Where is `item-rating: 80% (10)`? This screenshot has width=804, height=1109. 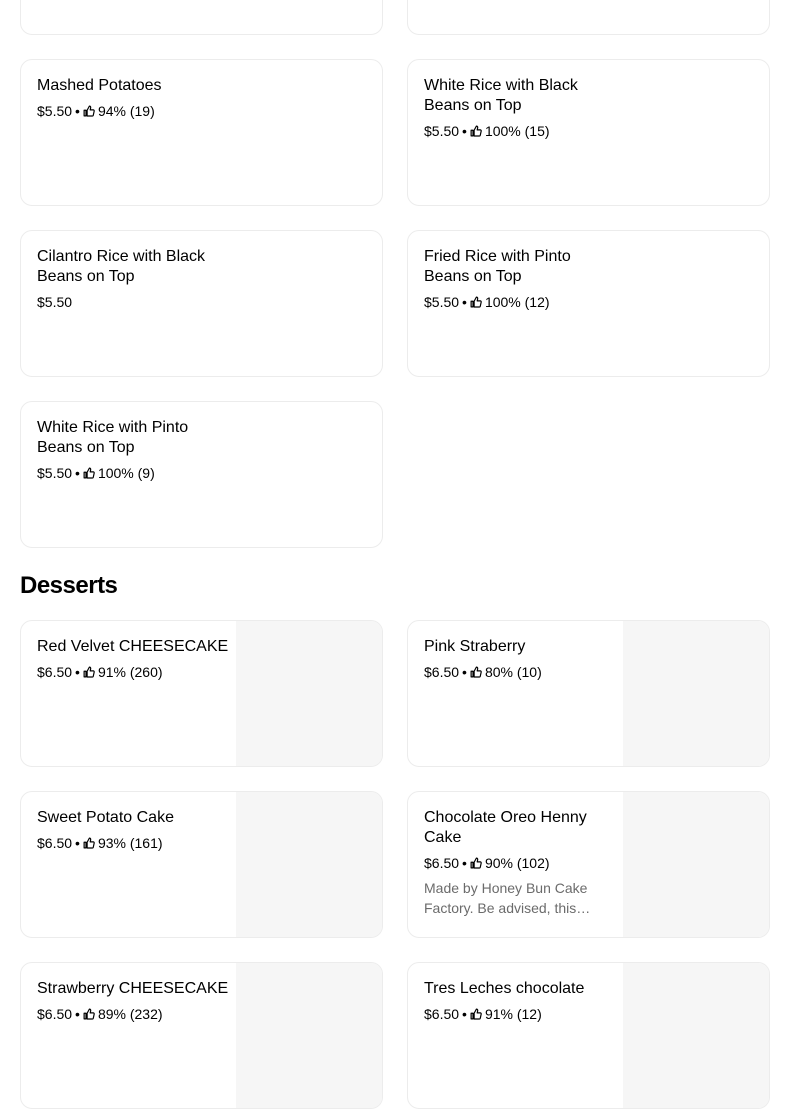 item-rating: 80% (10) is located at coordinates (513, 672).